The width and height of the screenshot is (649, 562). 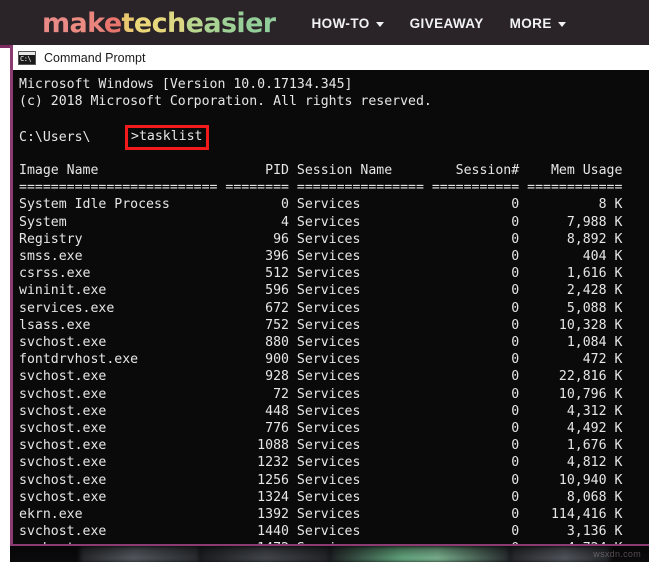 I want to click on nav-item-label: MORE, so click(x=530, y=23).